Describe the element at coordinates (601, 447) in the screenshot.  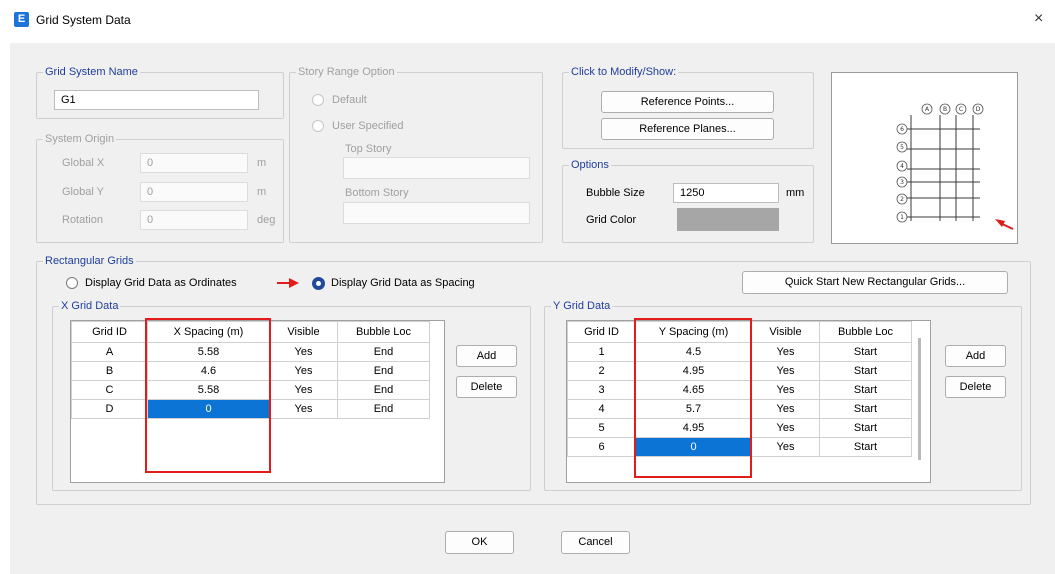
I see `y-grid-id-cell: 6` at that location.